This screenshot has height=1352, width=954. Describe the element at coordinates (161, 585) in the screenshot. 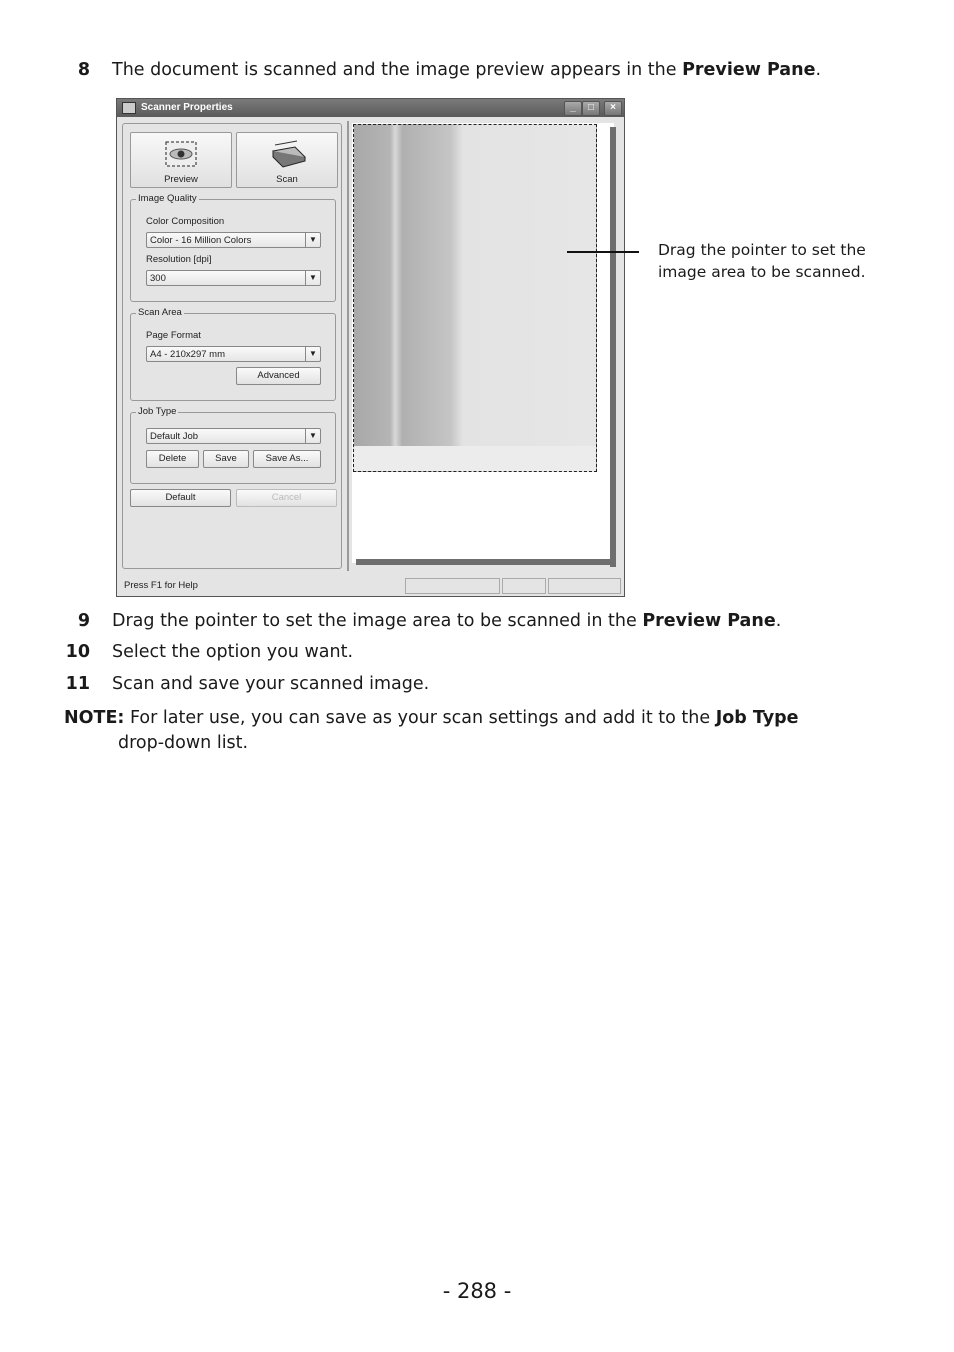

I see `status-text: Press F1 for Help` at that location.